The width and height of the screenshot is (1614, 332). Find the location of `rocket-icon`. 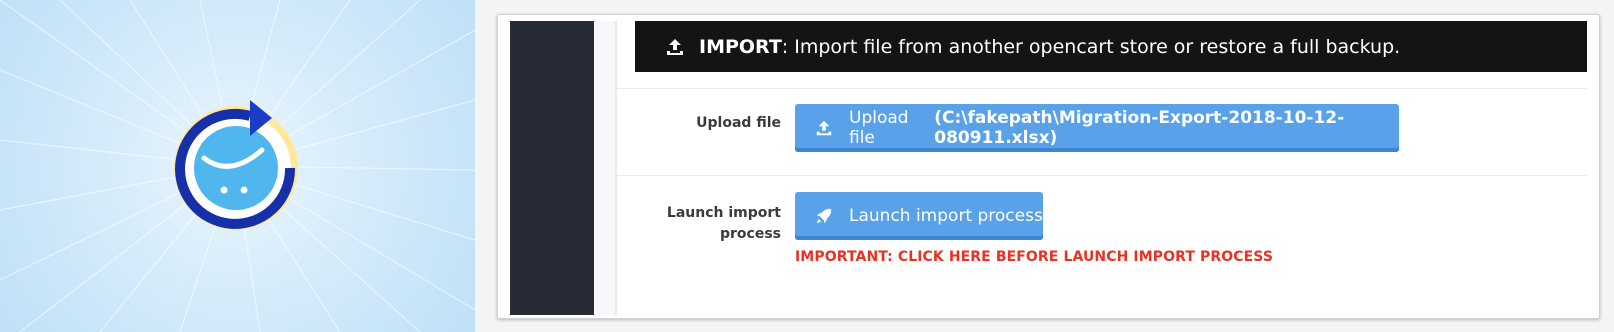

rocket-icon is located at coordinates (824, 216).